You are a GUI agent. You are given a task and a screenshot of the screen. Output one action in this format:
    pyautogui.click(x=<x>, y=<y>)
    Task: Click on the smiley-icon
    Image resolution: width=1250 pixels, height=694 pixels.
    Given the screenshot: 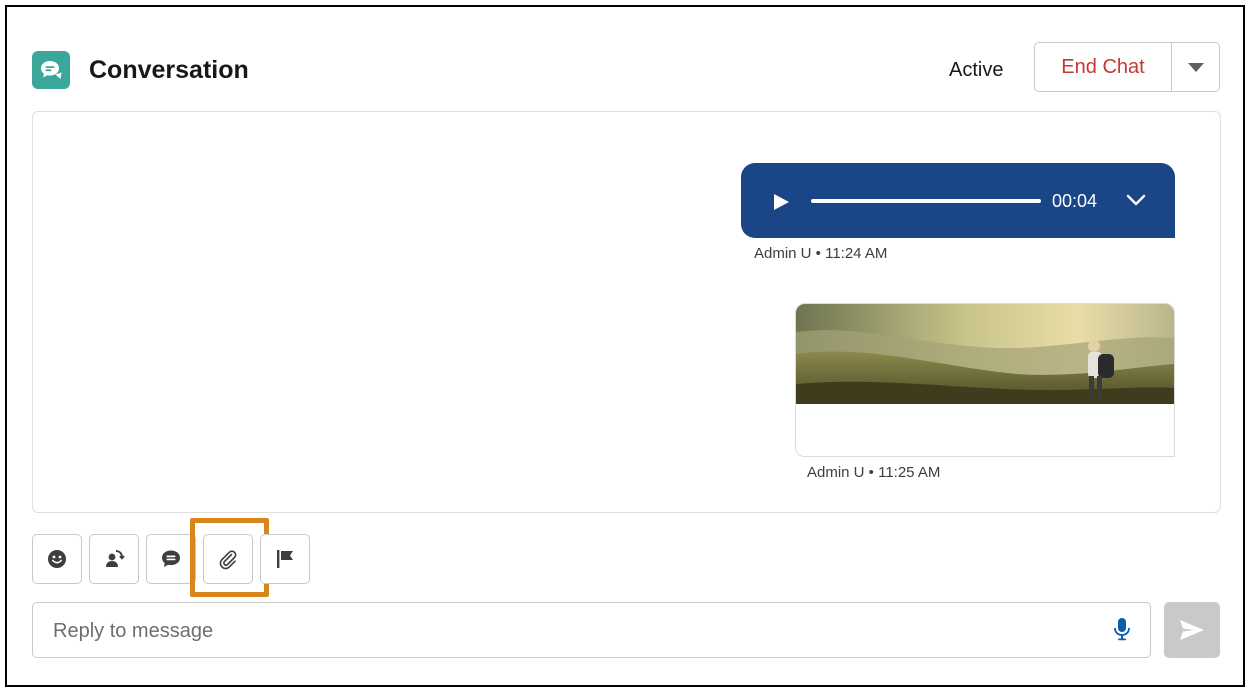 What is the action you would take?
    pyautogui.click(x=57, y=559)
    